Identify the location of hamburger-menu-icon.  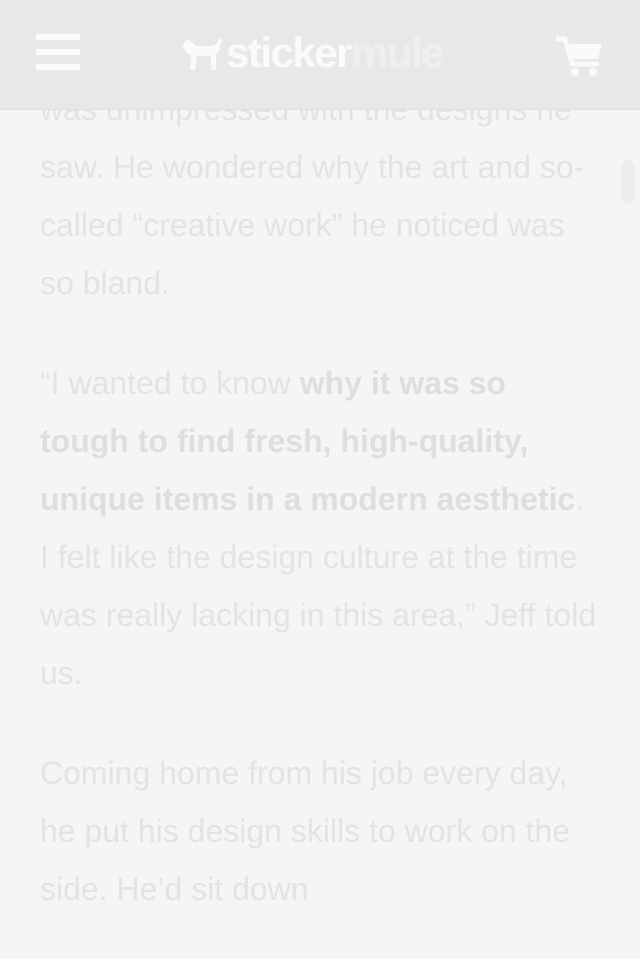
(59, 54).